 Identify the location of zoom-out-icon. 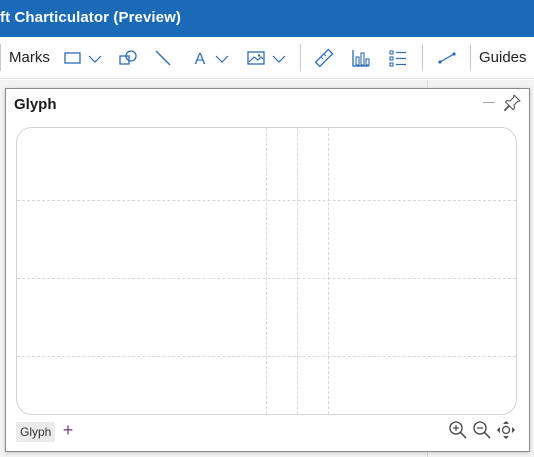
(482, 430).